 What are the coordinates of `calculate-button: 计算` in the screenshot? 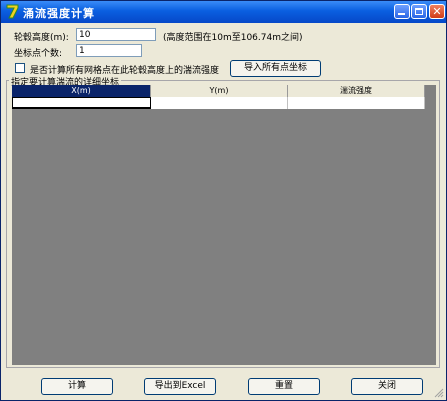 It's located at (77, 386).